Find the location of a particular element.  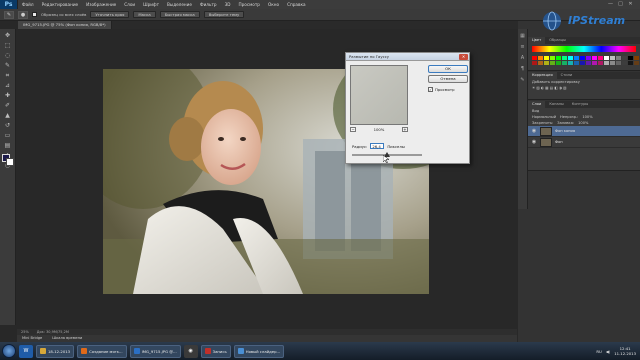

preview-checkbox: ✓ is located at coordinates (430, 89).